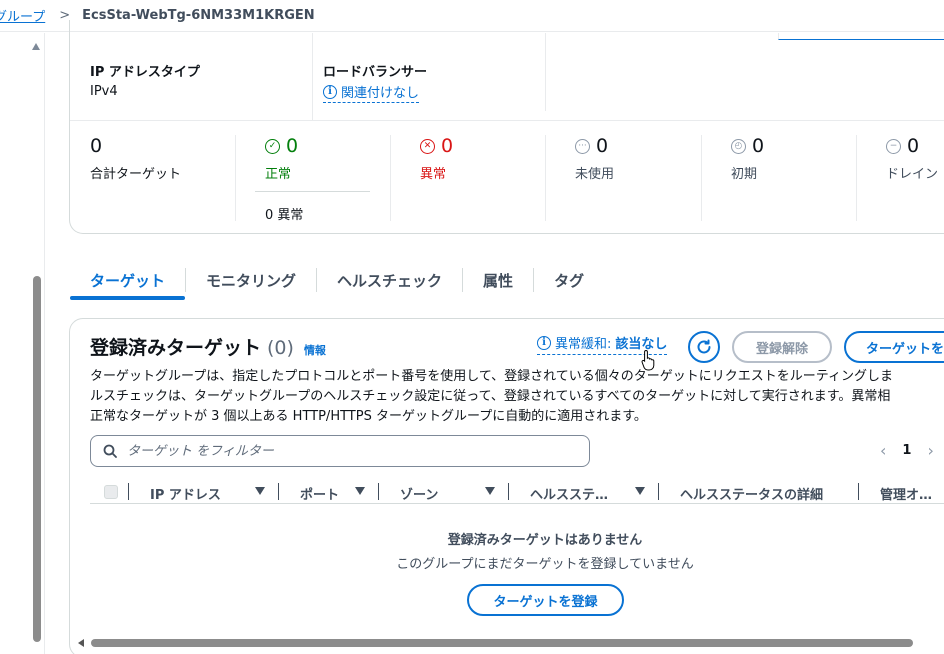  Describe the element at coordinates (545, 540) in the screenshot. I see `empty-state-title: 登録済みターゲットはありません` at that location.